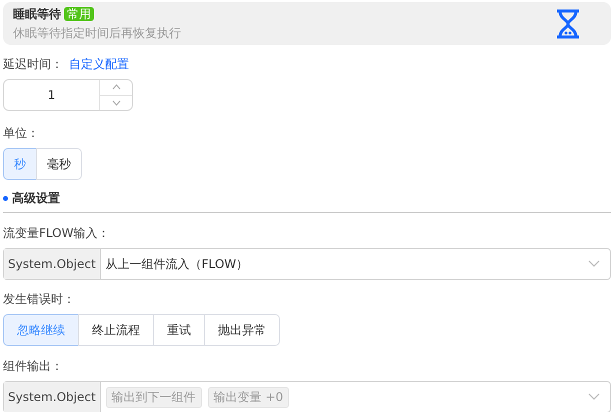  I want to click on section-title: 高级设置, so click(36, 198).